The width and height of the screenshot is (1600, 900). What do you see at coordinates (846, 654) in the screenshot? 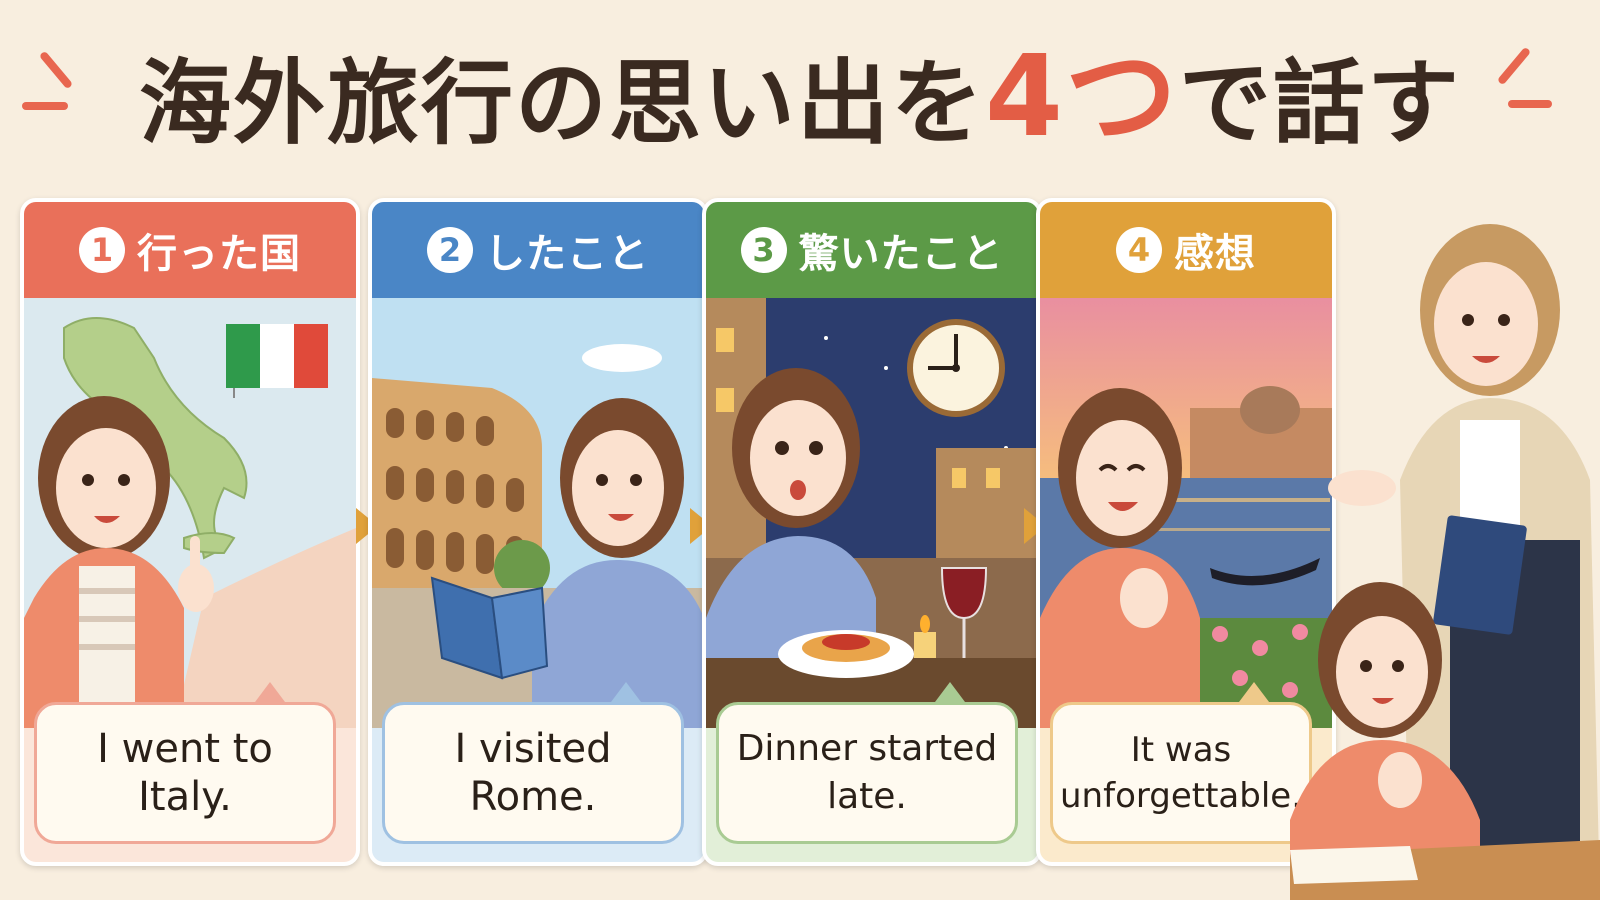
I see `spaghetti-icon` at bounding box center [846, 654].